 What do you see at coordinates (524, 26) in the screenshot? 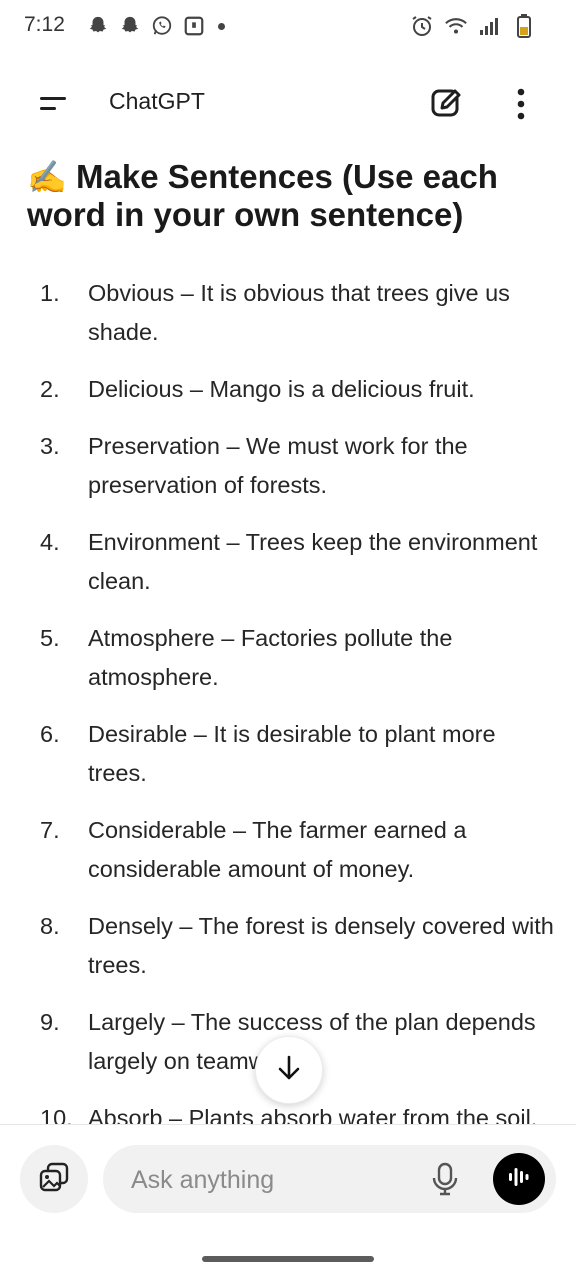
I see `battery-icon` at bounding box center [524, 26].